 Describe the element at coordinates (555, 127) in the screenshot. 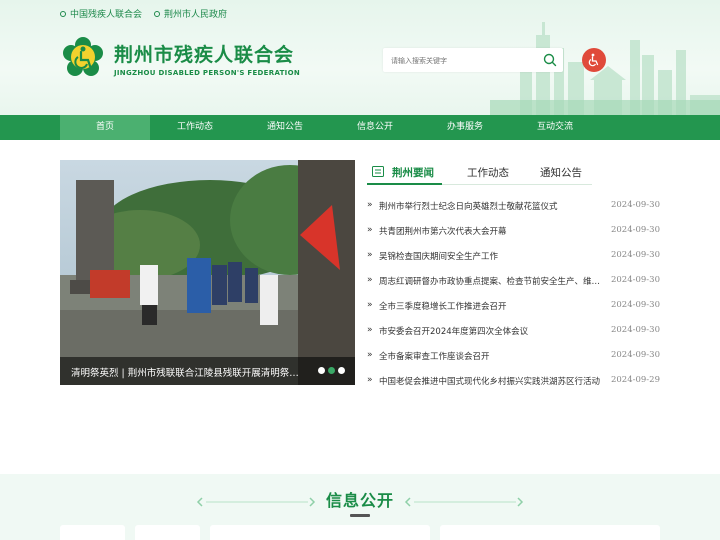

I see `nav-interaction: 互动交流` at that location.